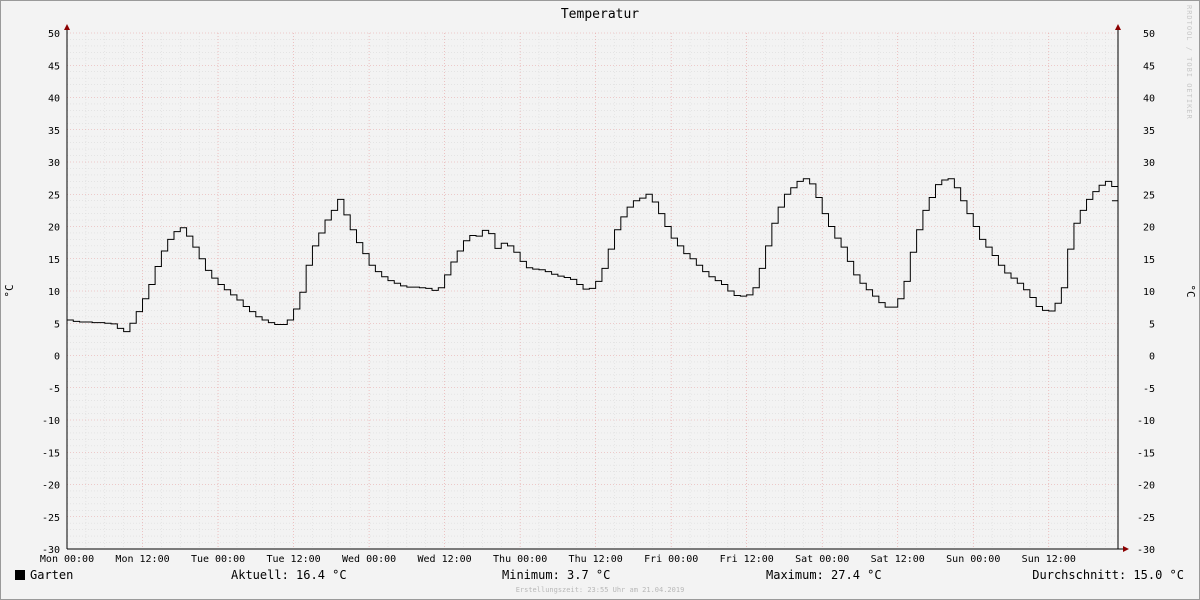  I want to click on legend-minimum: Minimum: 3.7 °C, so click(556, 575).